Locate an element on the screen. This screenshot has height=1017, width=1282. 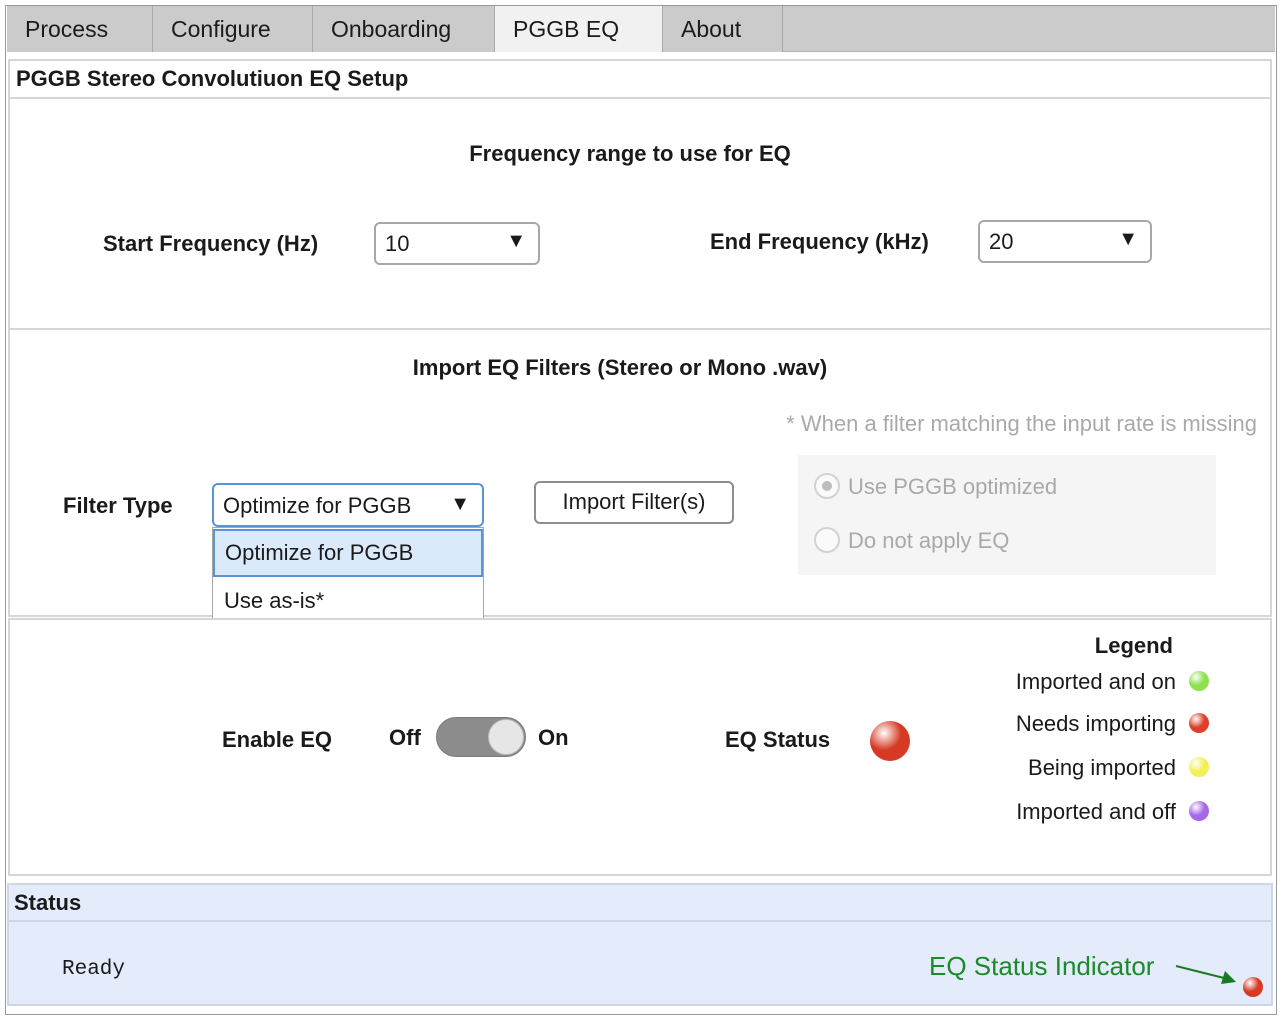
filter-type-dropdown: Optimize for PGGB ▼ is located at coordinates (348, 505).